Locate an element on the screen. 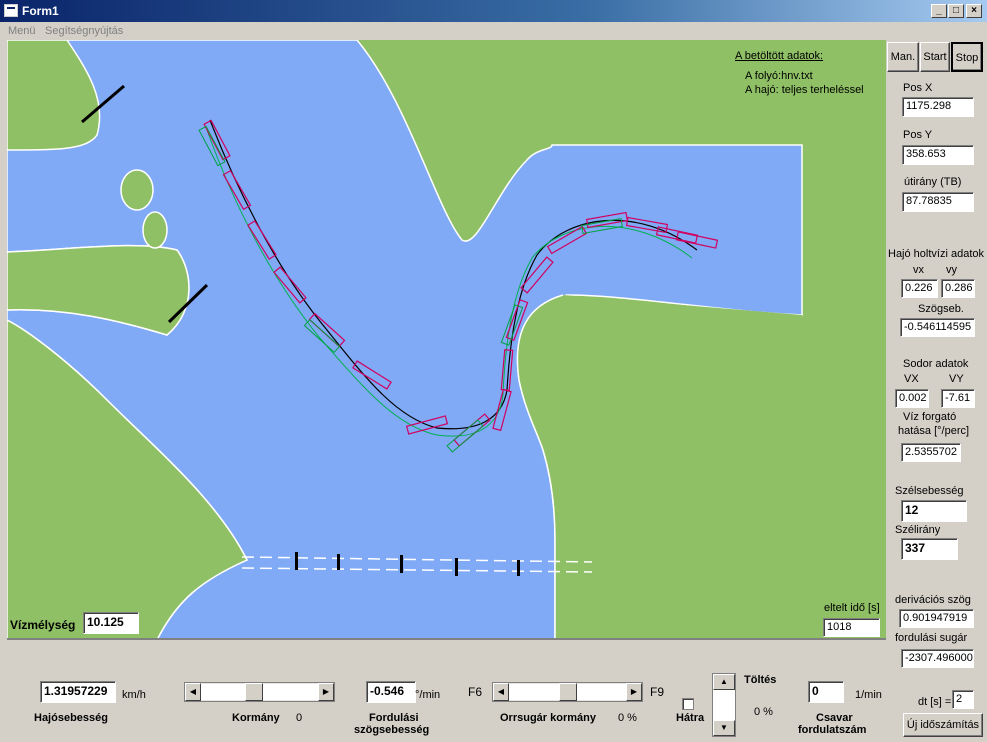  rot-label-2: hatása [°/perc] is located at coordinates (934, 431).